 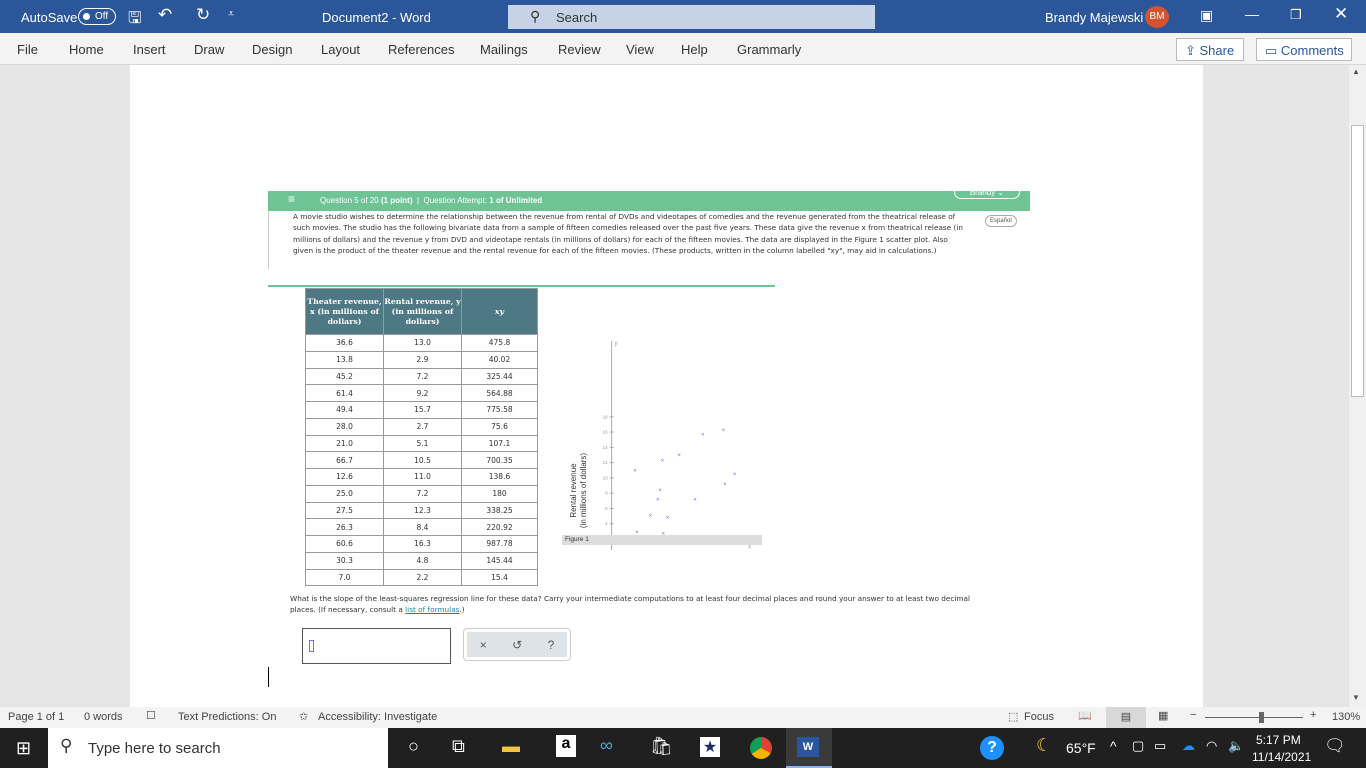 I want to click on cell-y: 15.7, so click(x=422, y=410).